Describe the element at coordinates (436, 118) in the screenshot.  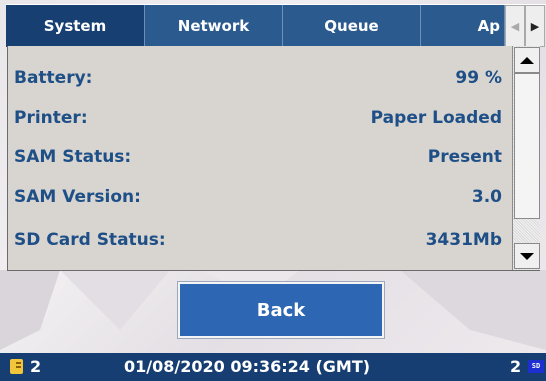
I see `info-value: Paper Loaded` at that location.